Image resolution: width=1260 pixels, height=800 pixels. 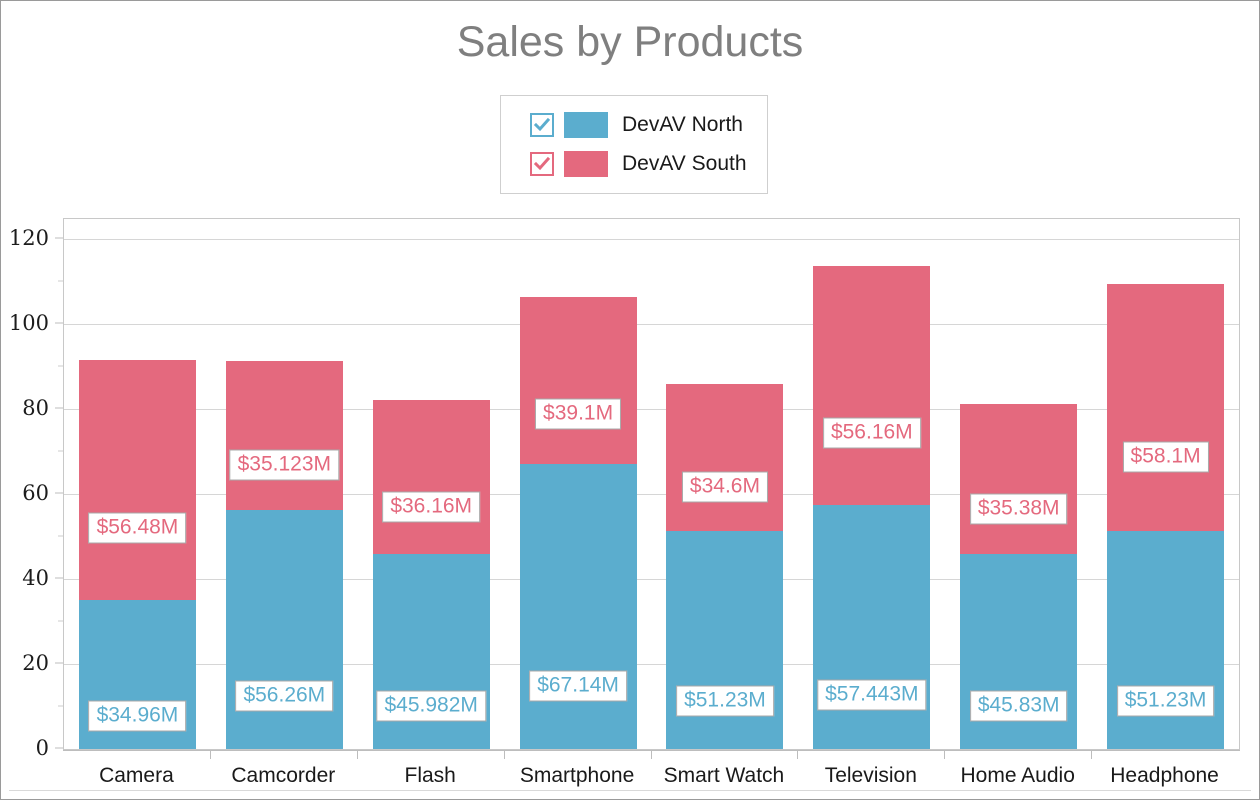 What do you see at coordinates (872, 695) in the screenshot?
I see `bar-value-label-devav-north: $57.443M` at bounding box center [872, 695].